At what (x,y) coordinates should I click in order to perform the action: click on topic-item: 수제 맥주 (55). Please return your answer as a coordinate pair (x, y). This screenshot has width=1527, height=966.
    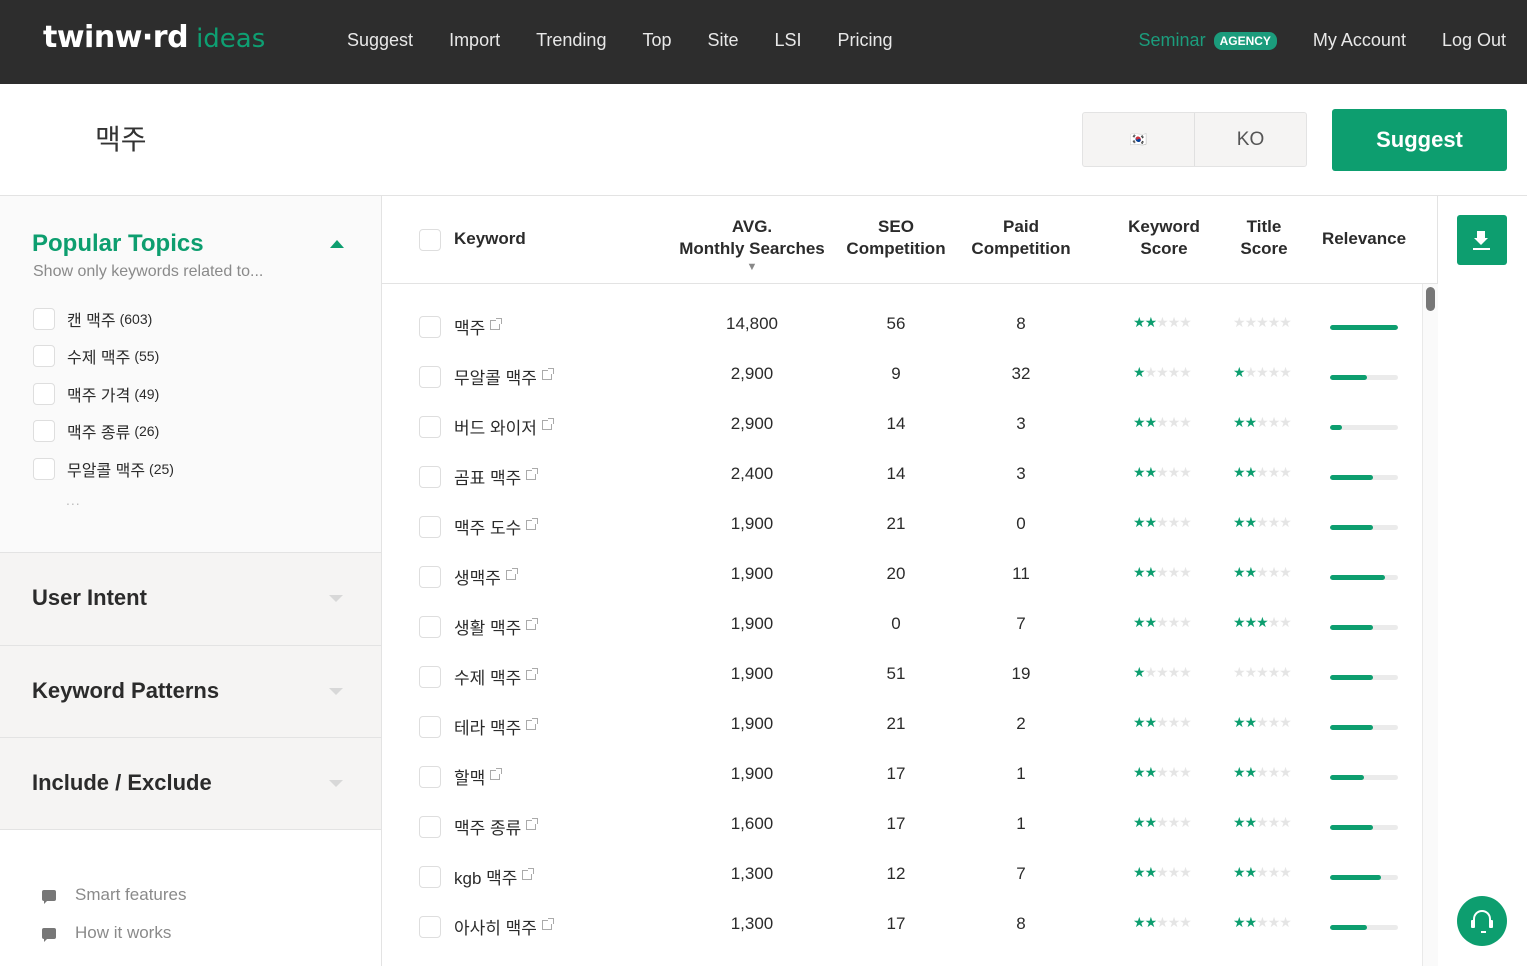
    Looking at the image, I should click on (103, 357).